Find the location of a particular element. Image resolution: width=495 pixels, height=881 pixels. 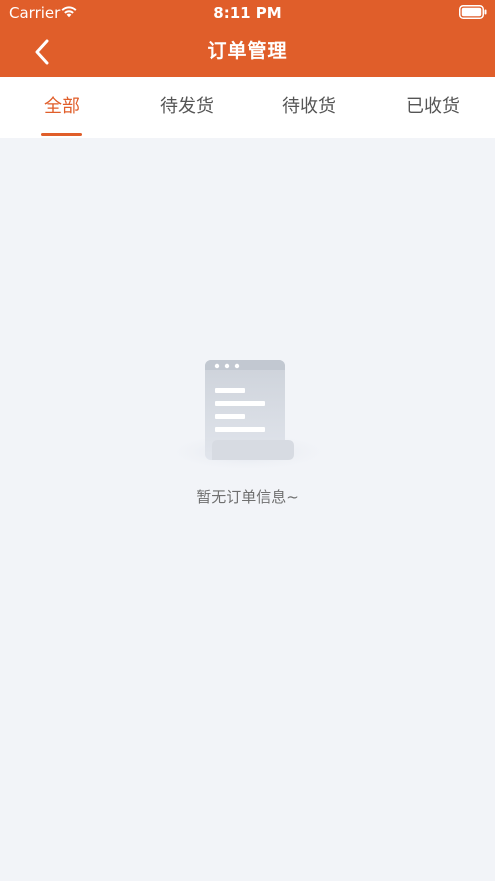

tab-all: 全部 is located at coordinates (62, 107).